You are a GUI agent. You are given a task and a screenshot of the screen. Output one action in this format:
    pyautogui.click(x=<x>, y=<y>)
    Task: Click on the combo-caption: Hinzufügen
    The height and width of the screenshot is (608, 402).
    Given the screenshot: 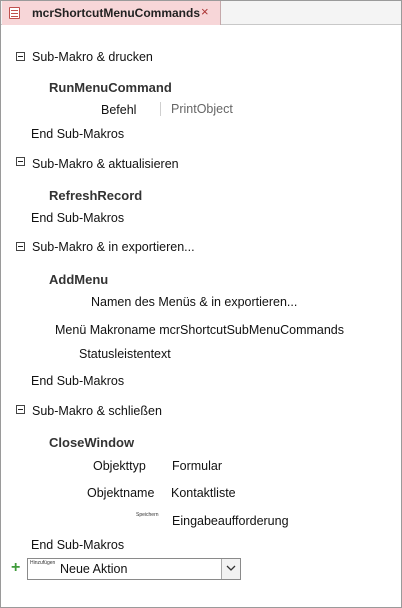 What is the action you would take?
    pyautogui.click(x=43, y=563)
    